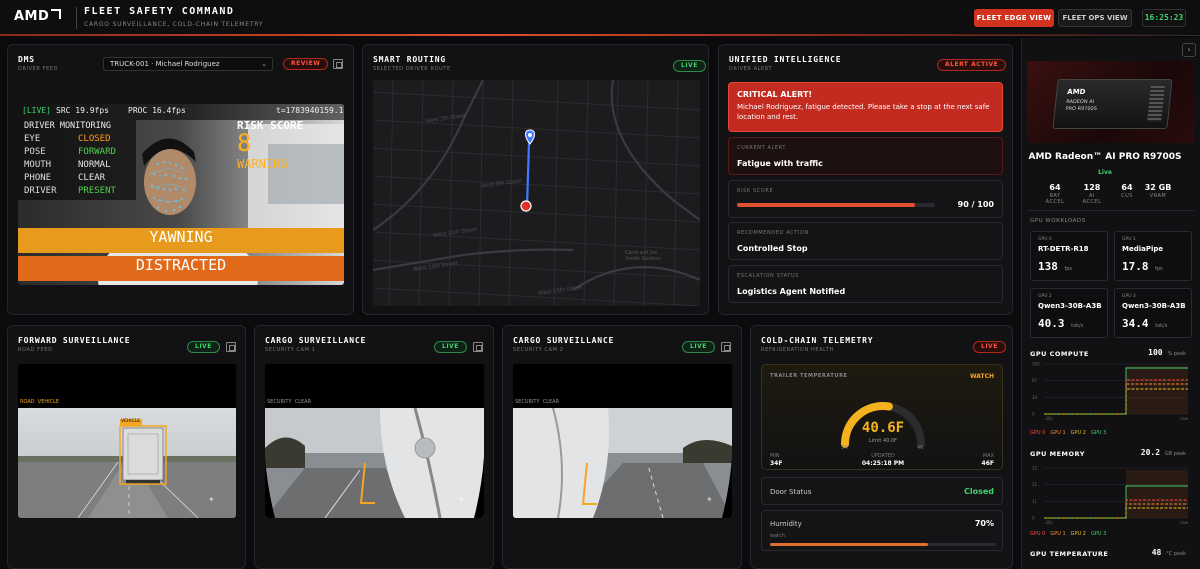 The height and width of the screenshot is (569, 1200). I want to click on fleet-edge-view-button: FLEET EDGE VIEW, so click(1014, 18).